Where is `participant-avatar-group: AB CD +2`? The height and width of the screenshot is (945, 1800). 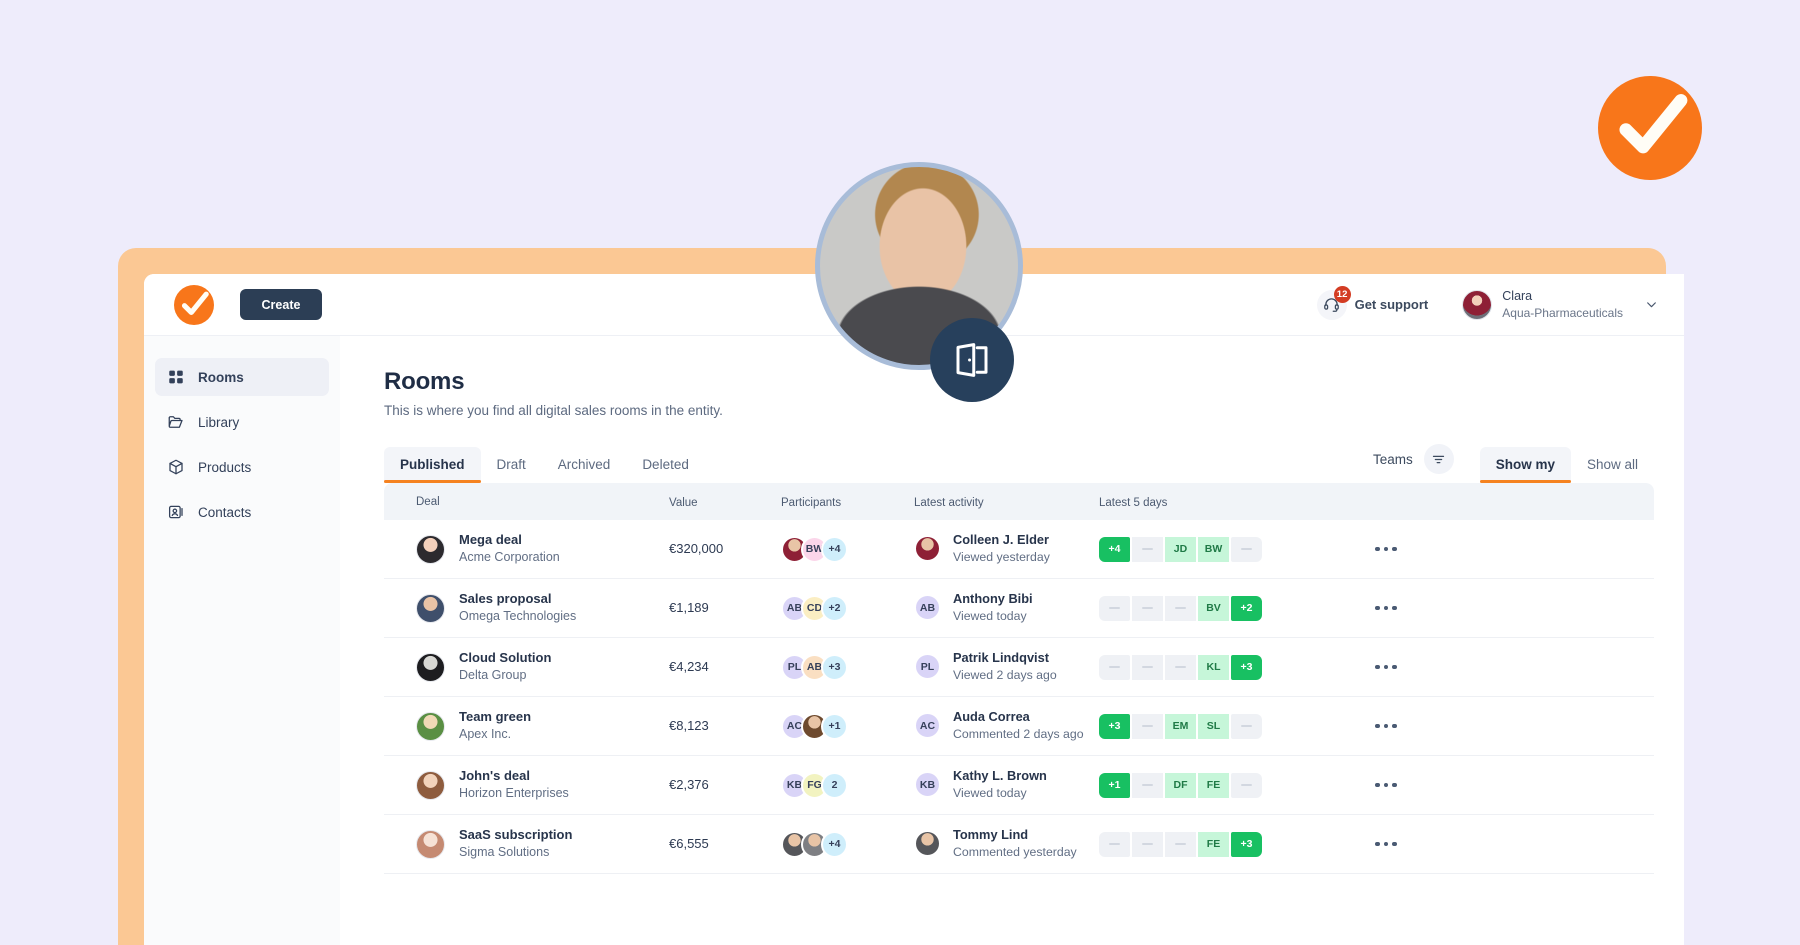 participant-avatar-group: AB CD +2 is located at coordinates (847, 608).